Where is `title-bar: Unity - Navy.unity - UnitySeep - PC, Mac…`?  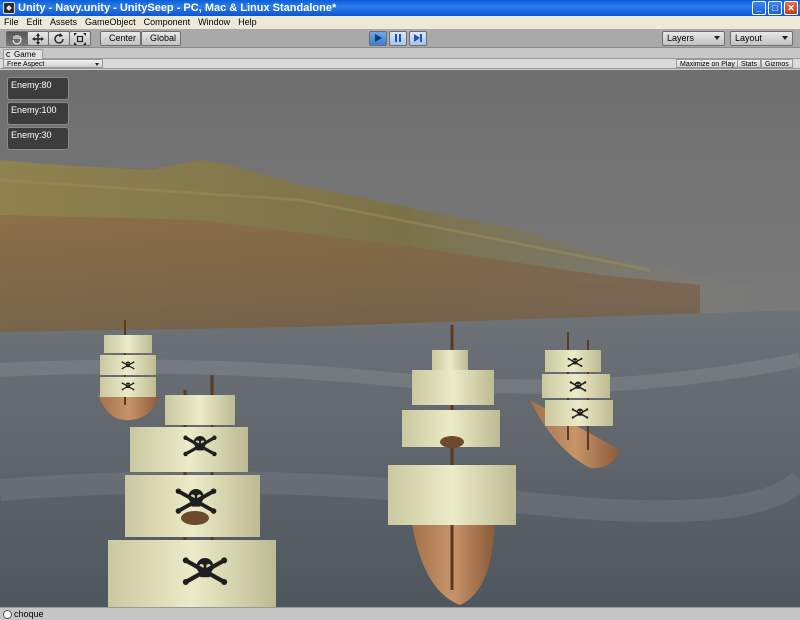
title-bar: Unity - Navy.unity - UnitySeep - PC, Mac… is located at coordinates (400, 8).